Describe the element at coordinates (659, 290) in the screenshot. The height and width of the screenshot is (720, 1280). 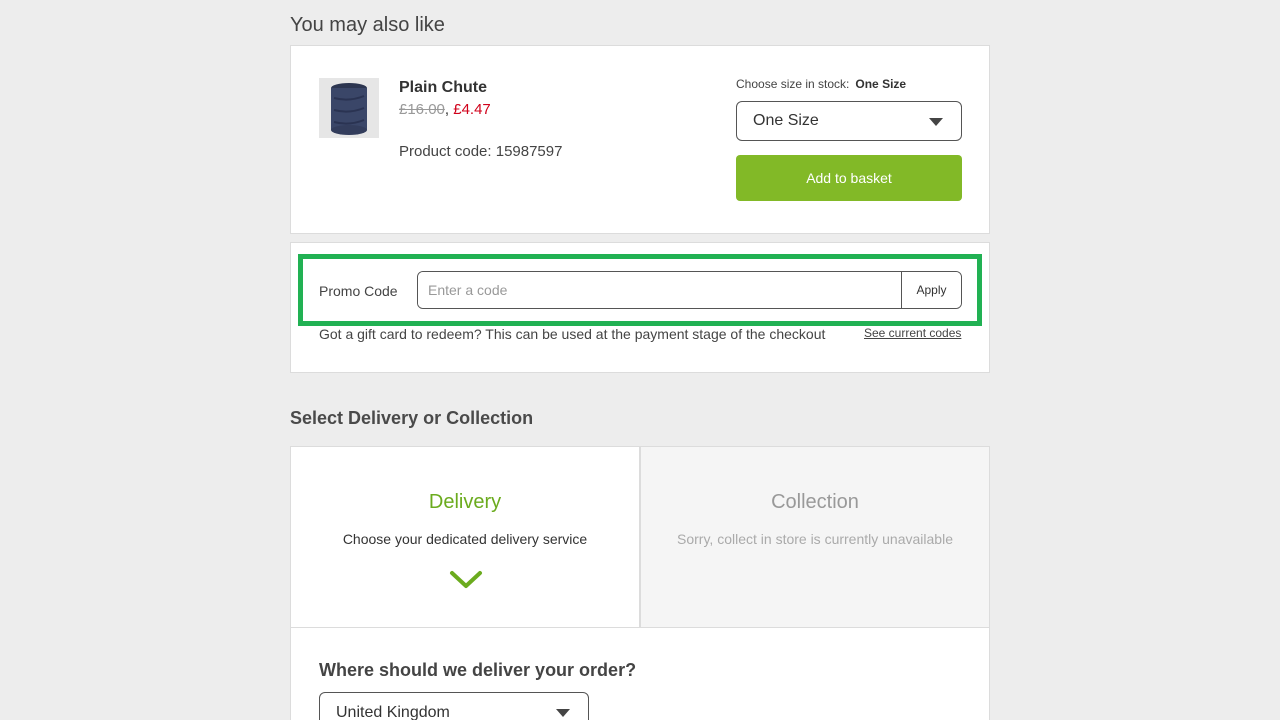
I see `promo-code-input` at that location.